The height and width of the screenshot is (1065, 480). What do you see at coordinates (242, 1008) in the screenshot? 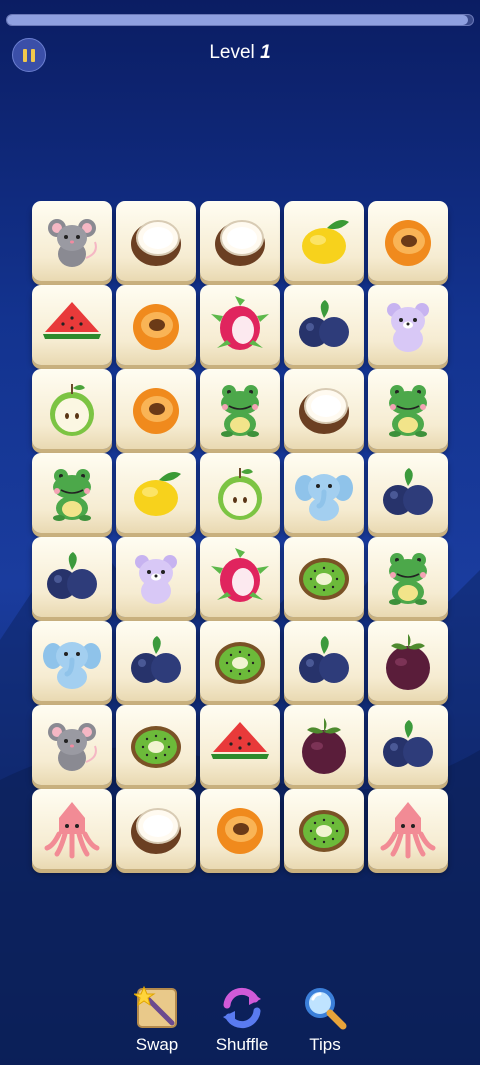
I see `shuffle-arrows-icon` at bounding box center [242, 1008].